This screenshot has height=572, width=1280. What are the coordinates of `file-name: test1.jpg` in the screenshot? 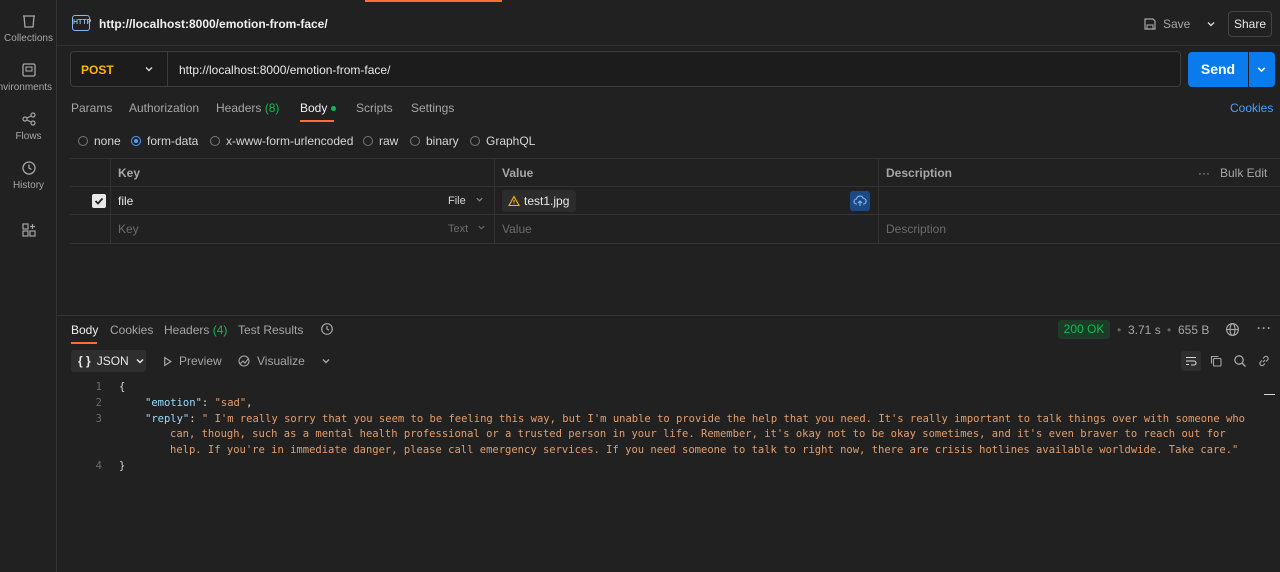 It's located at (547, 201).